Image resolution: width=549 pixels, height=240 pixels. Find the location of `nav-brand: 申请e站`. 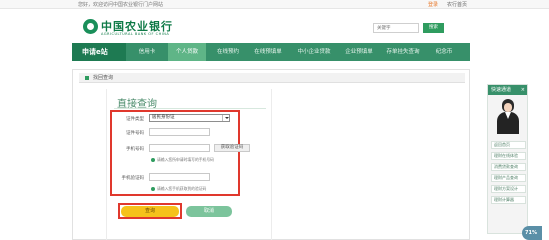

nav-brand: 申请e站 is located at coordinates (99, 52).